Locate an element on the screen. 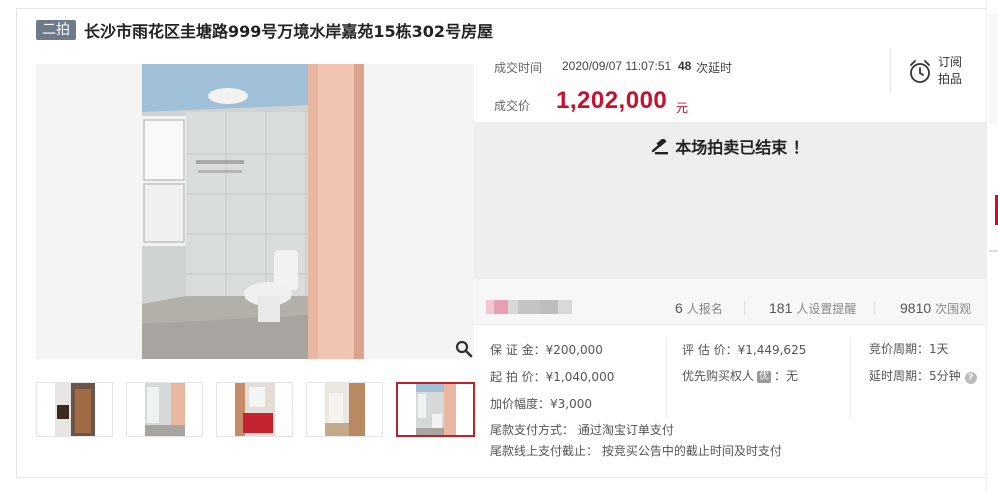  right-sidebar-edge is located at coordinates (992, 245).